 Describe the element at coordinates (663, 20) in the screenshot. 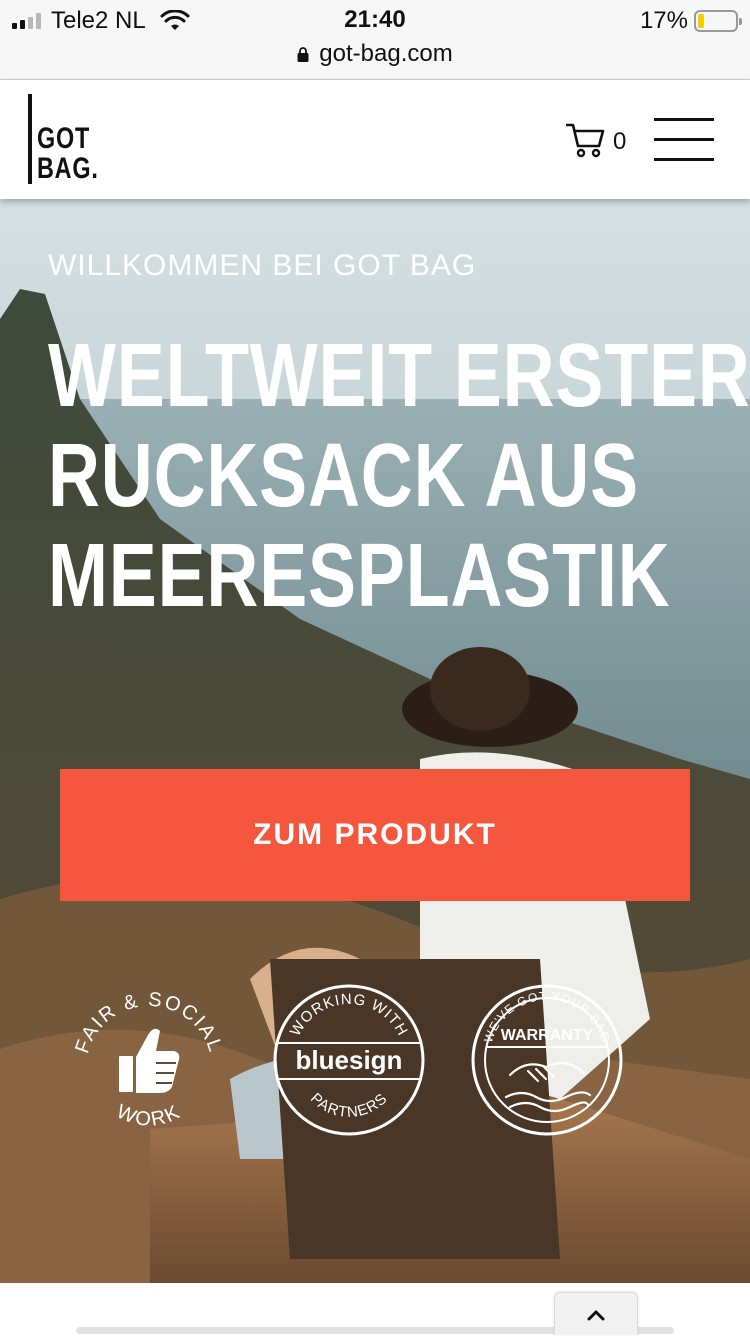

I see `battery-percent: 17%` at that location.